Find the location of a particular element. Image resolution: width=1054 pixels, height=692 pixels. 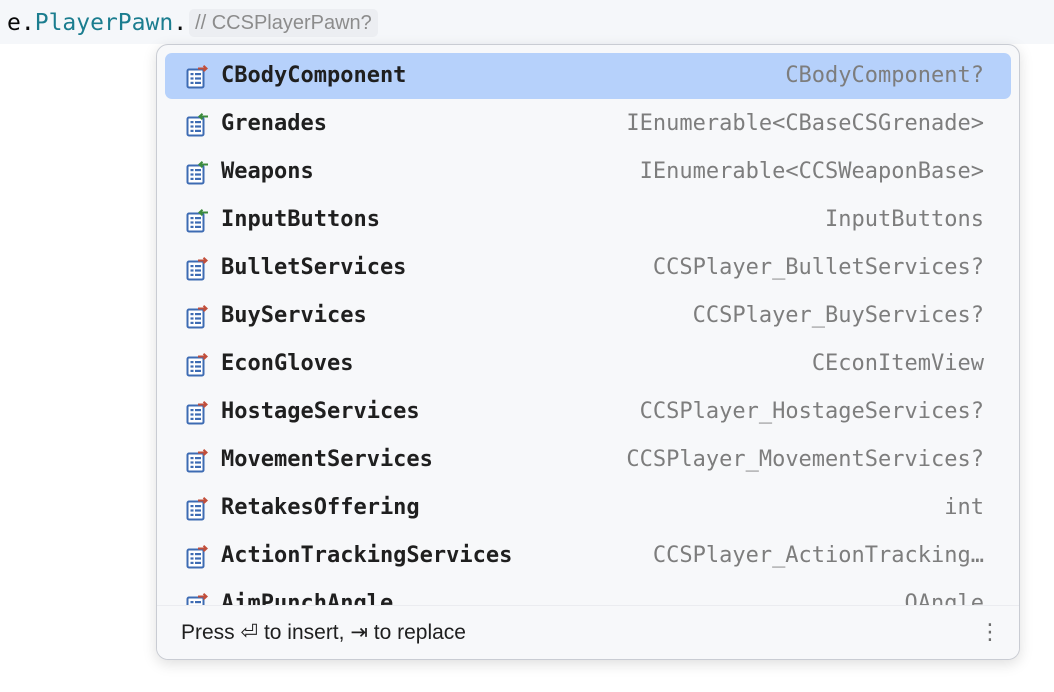

completion-item-name: InputButtons is located at coordinates (300, 219).